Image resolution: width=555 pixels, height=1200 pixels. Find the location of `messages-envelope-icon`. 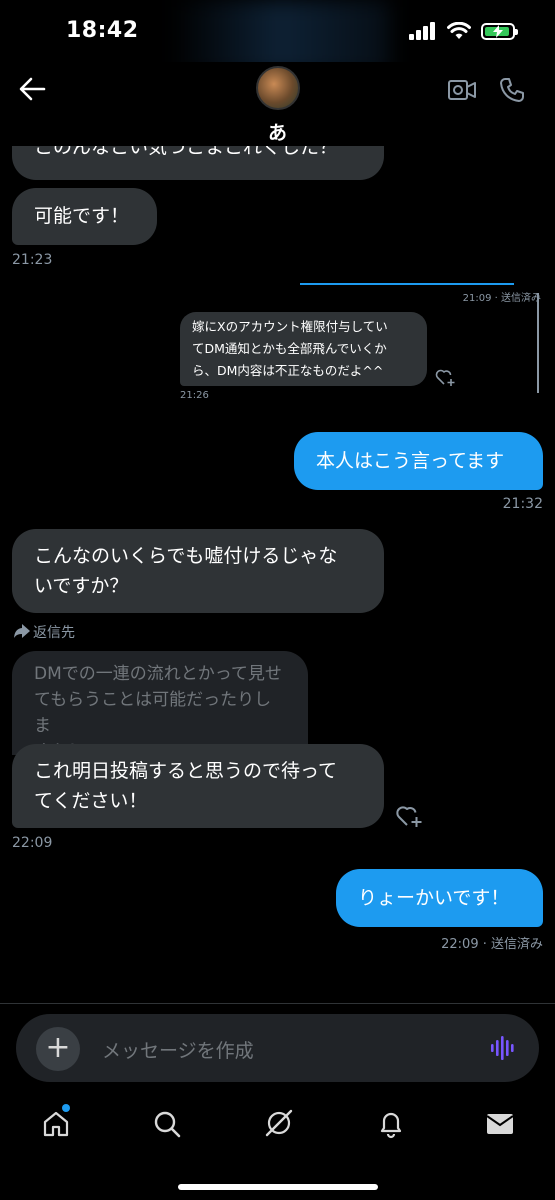

messages-envelope-icon is located at coordinates (500, 1124).